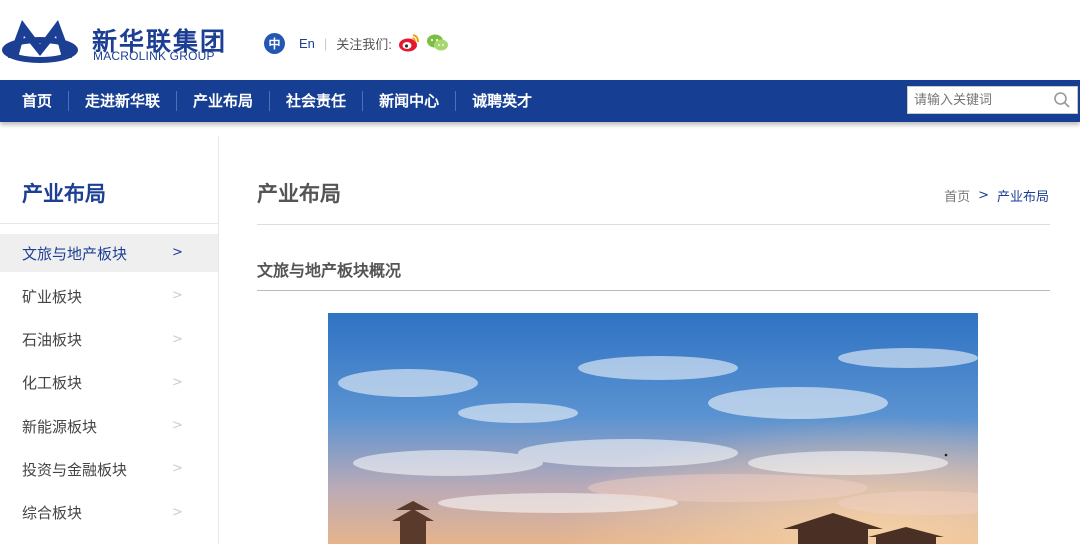 This screenshot has width=1080, height=544. Describe the element at coordinates (299, 194) in the screenshot. I see `page-title: 产业布局` at that location.